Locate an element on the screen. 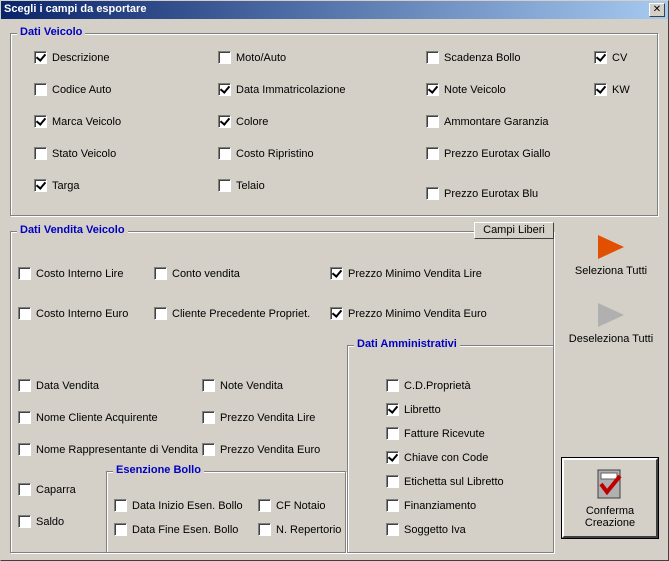  checkbox-note-veicolo: Note Veicolo is located at coordinates (466, 89).